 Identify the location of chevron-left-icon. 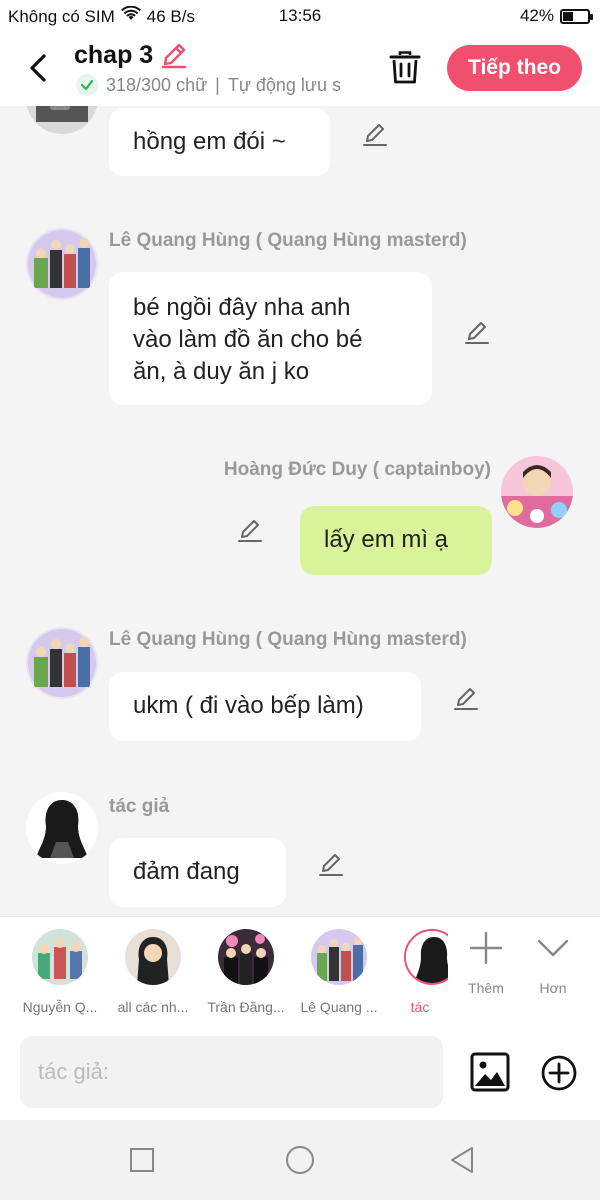
(38, 68).